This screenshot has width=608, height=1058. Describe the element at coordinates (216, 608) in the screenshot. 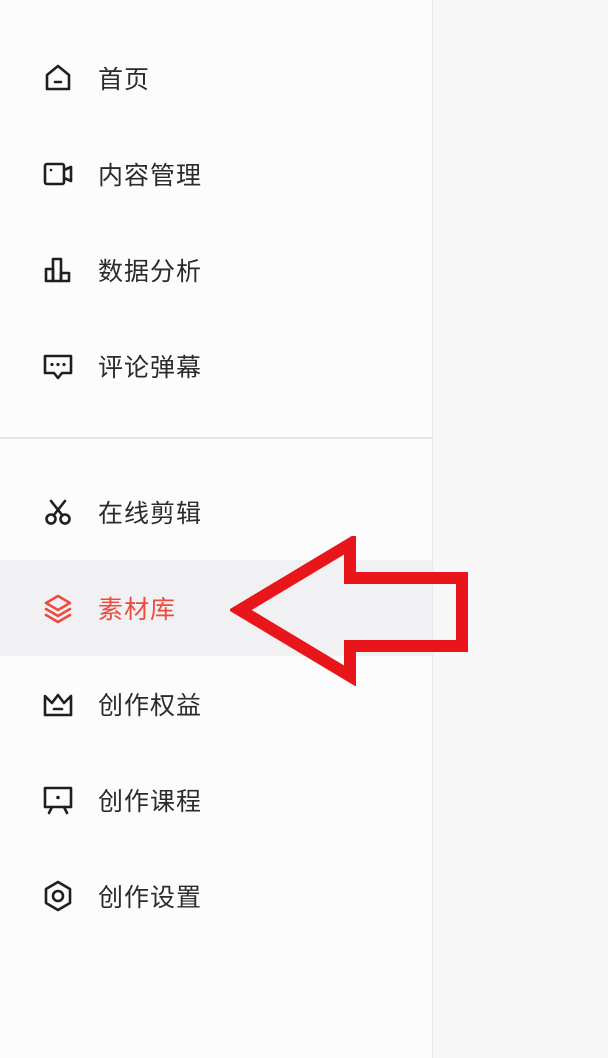

I see `sidebar-item-asset-library: 素材库` at that location.